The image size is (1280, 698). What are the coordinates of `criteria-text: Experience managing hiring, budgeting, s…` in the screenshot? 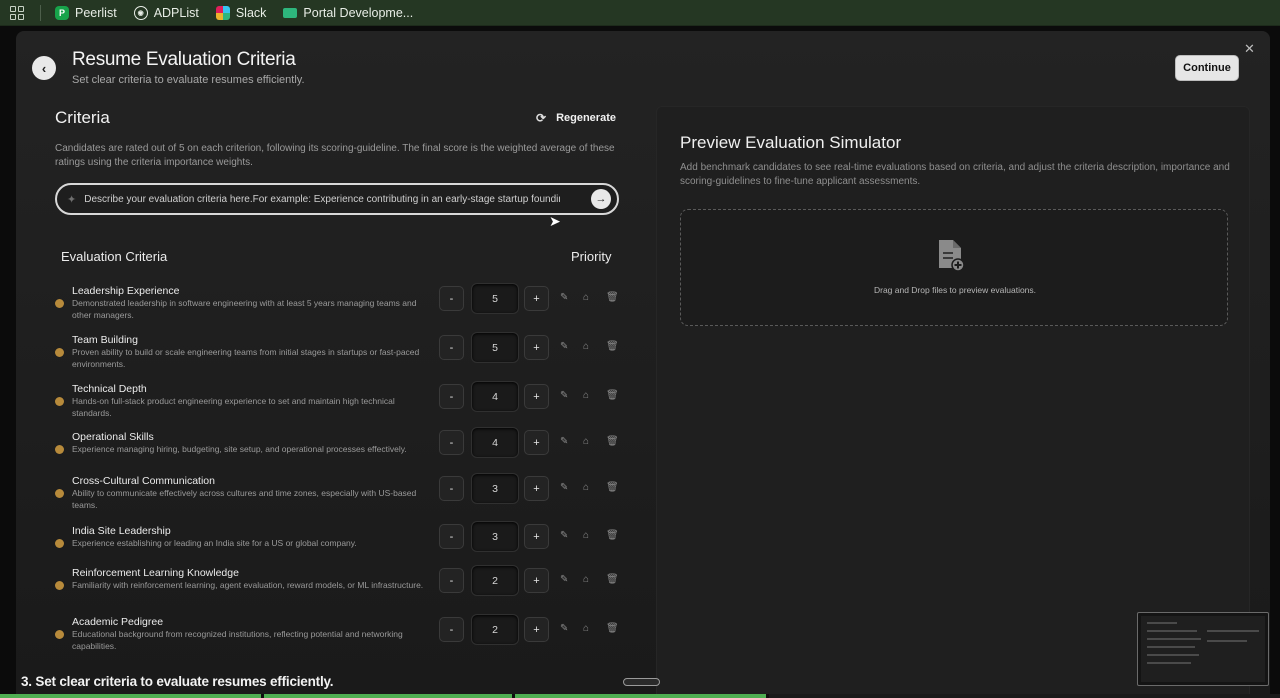 It's located at (239, 449).